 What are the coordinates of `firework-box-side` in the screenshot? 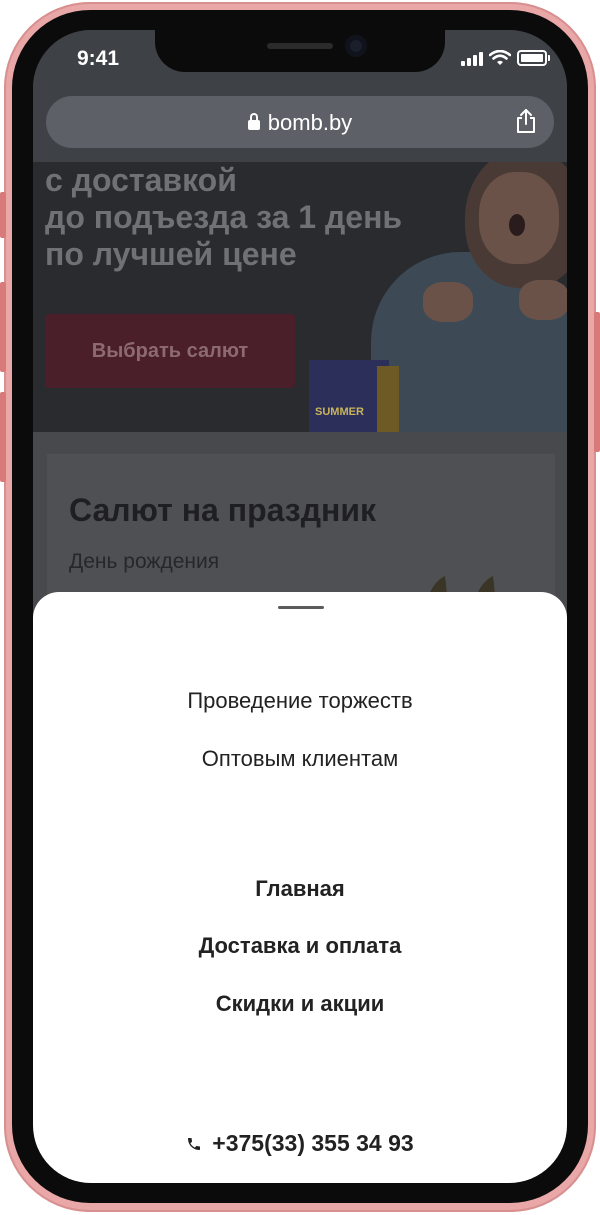 It's located at (388, 399).